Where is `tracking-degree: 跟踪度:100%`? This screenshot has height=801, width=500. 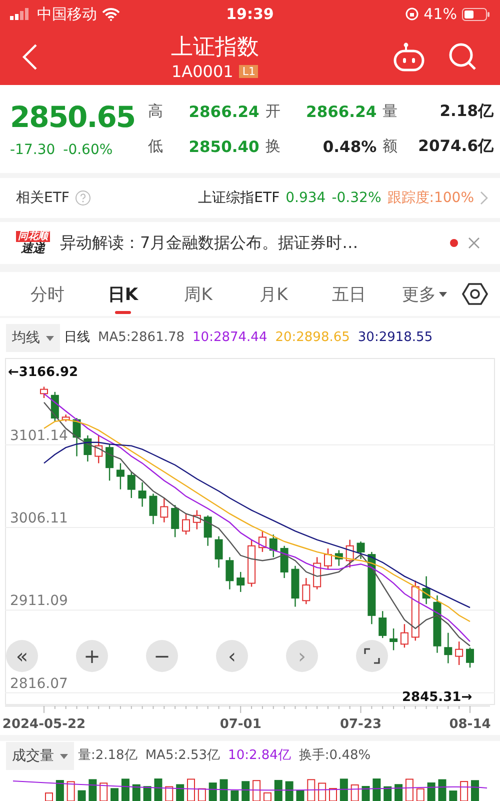 tracking-degree: 跟踪度:100% is located at coordinates (430, 198).